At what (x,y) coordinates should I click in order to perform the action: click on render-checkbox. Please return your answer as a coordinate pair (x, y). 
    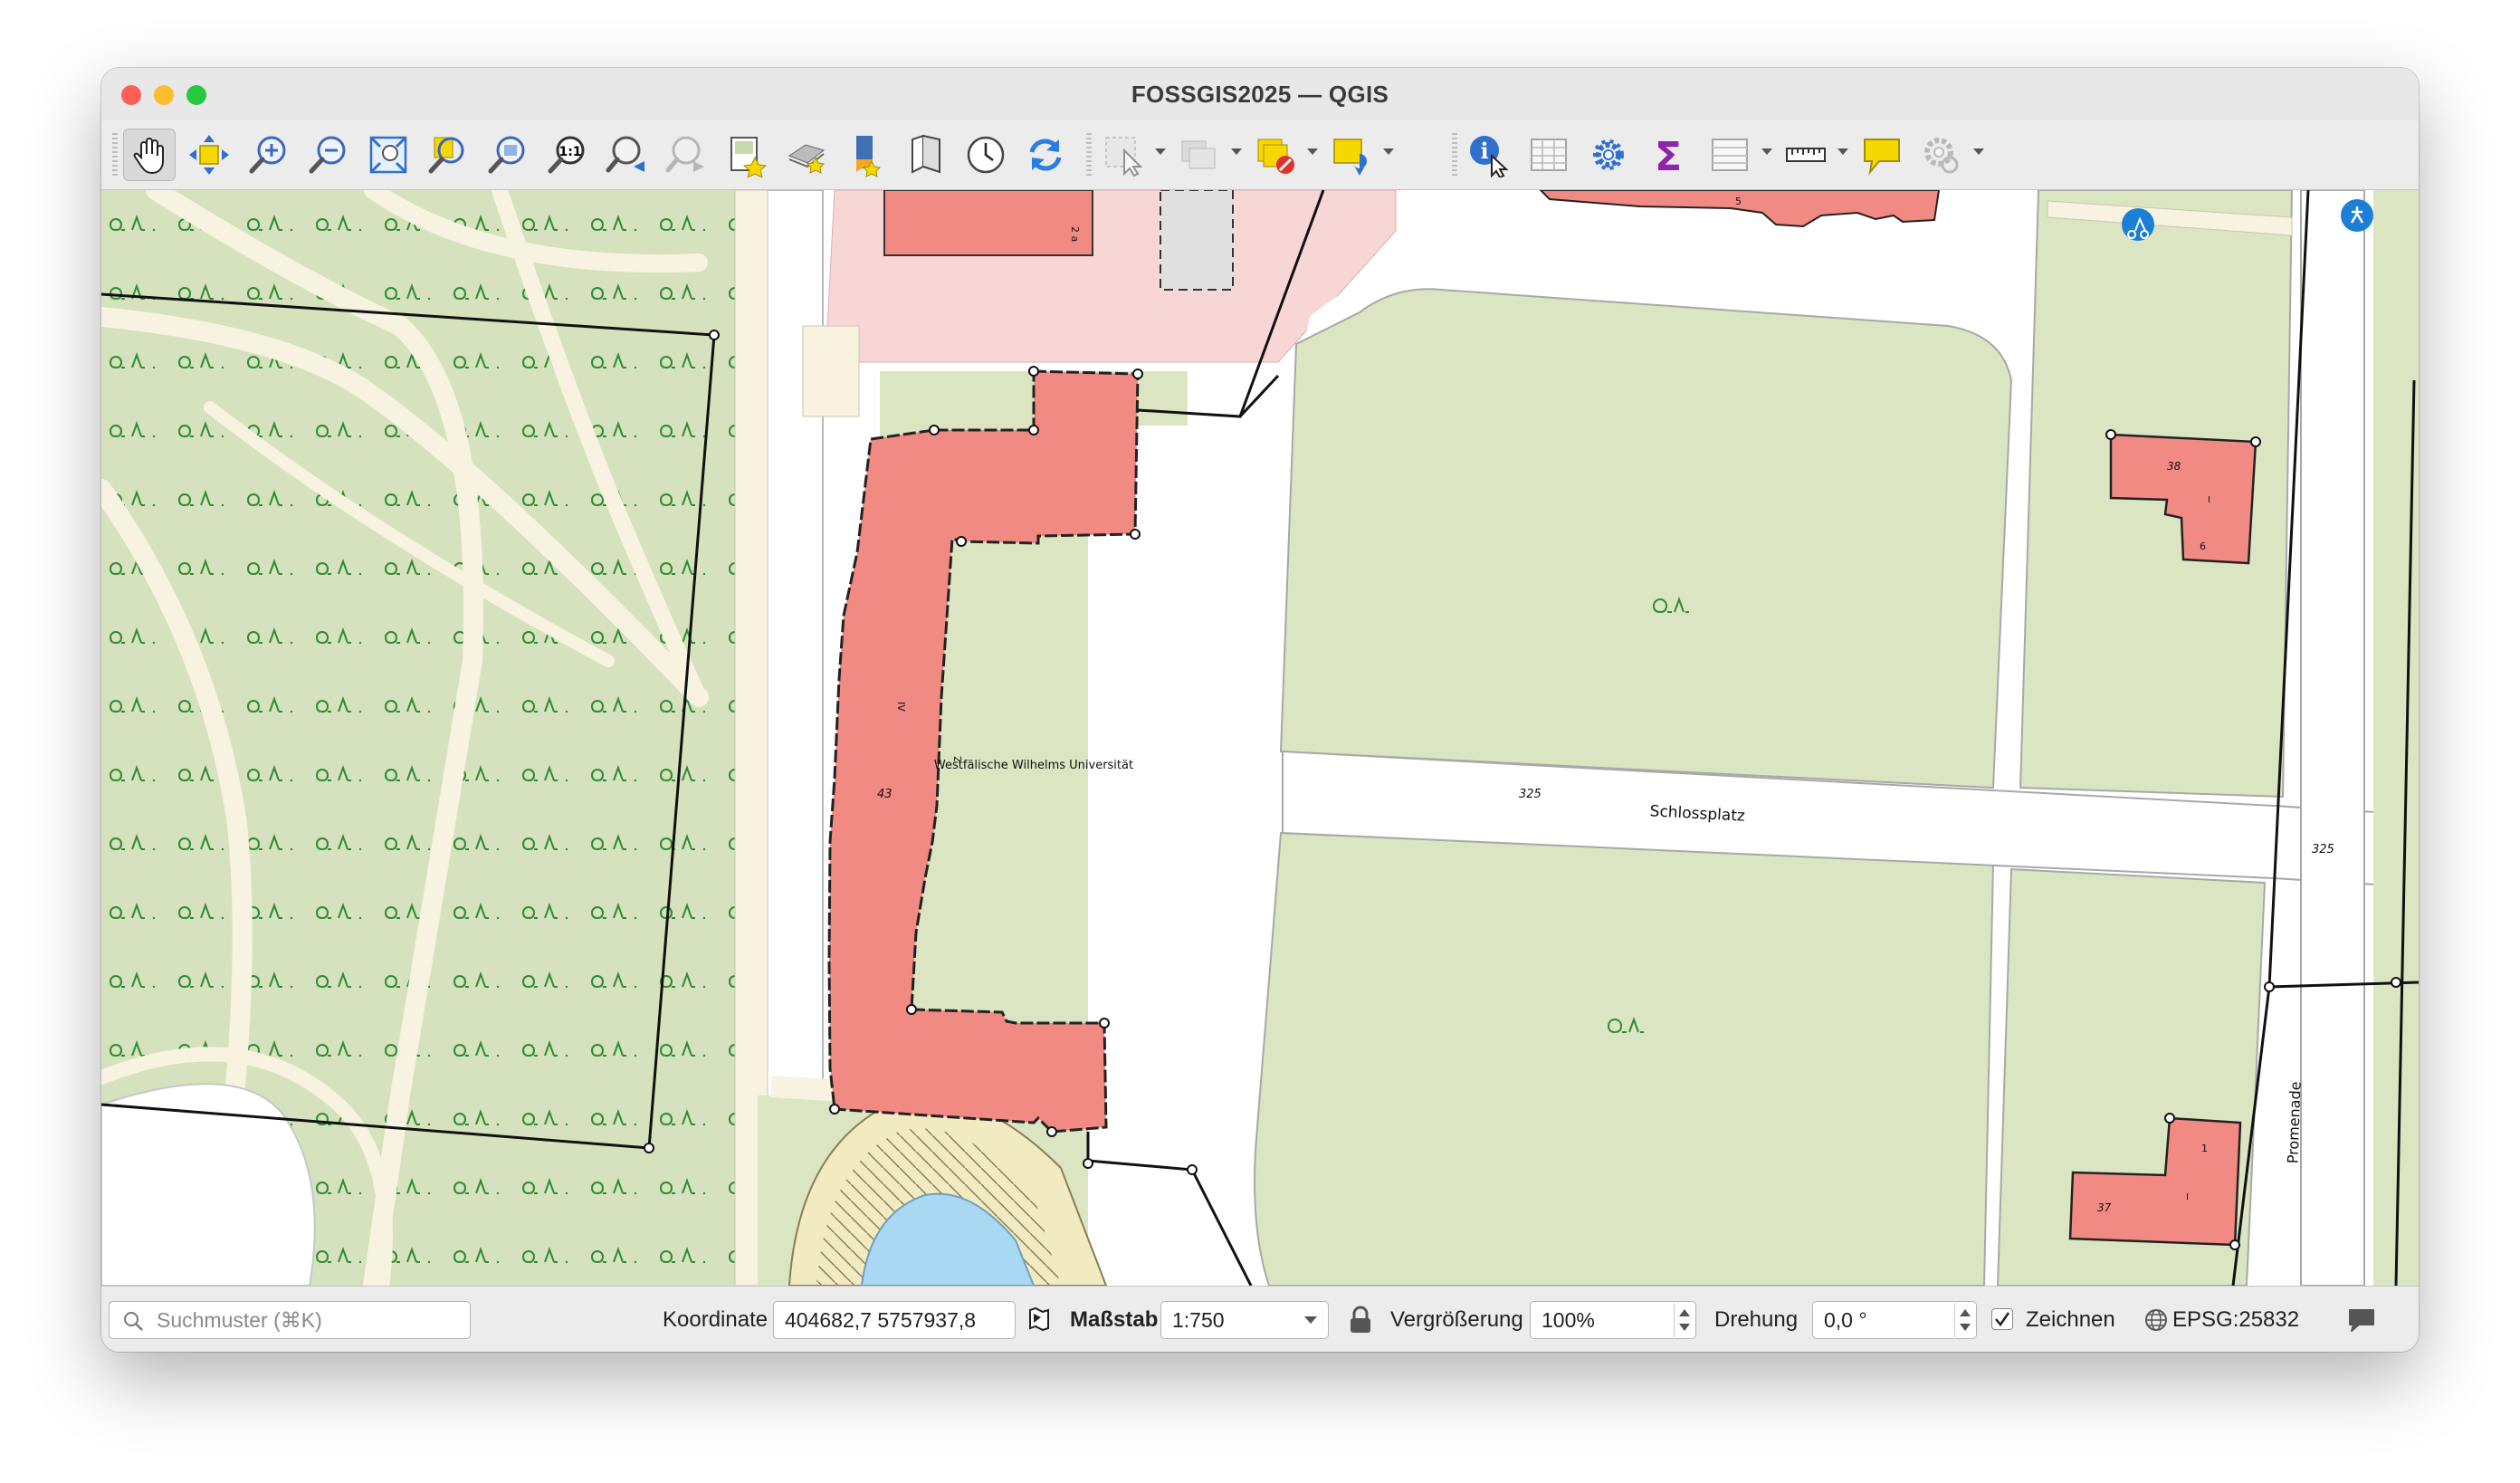
    Looking at the image, I should click on (2002, 1319).